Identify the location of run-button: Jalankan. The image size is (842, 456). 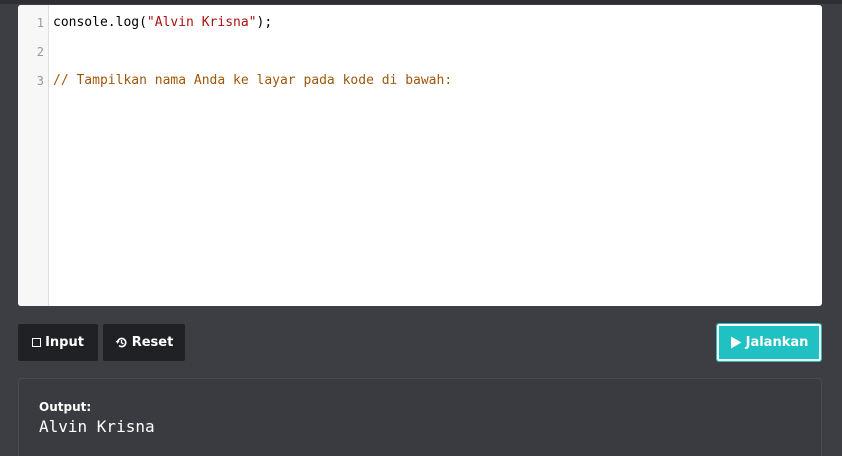
(769, 342).